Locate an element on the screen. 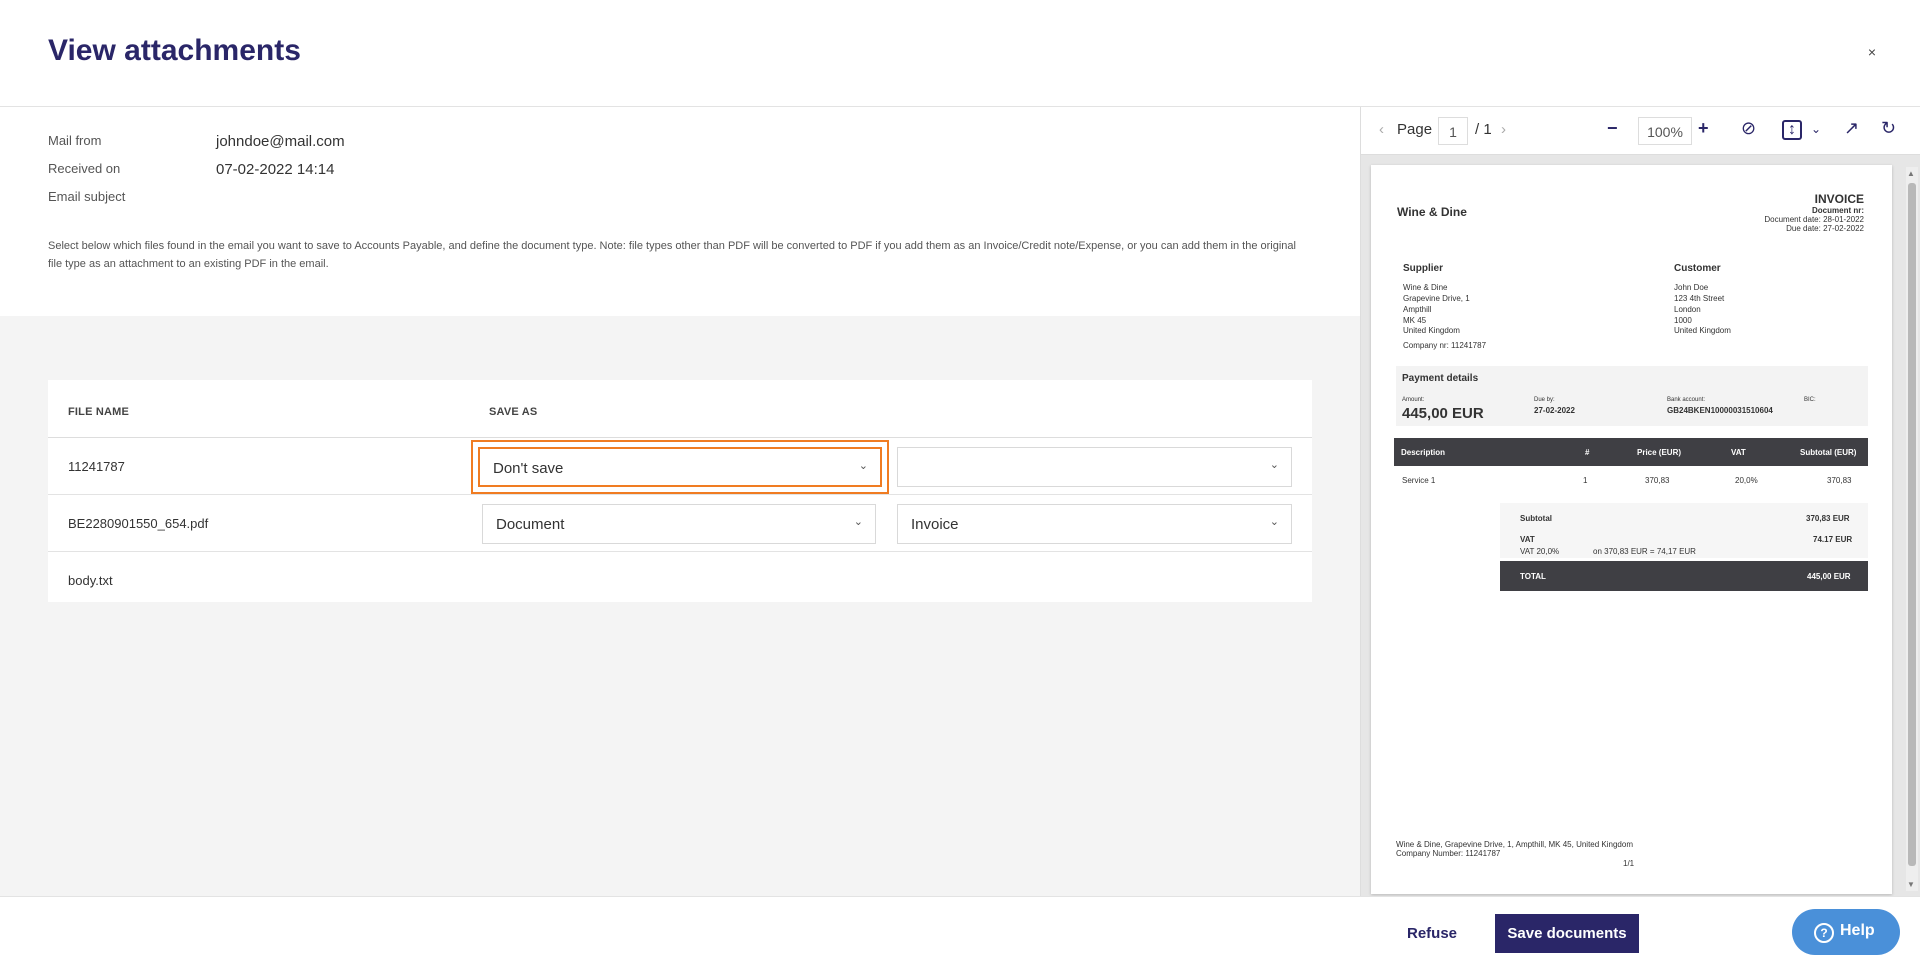  vat-label: VAT is located at coordinates (1527, 539).